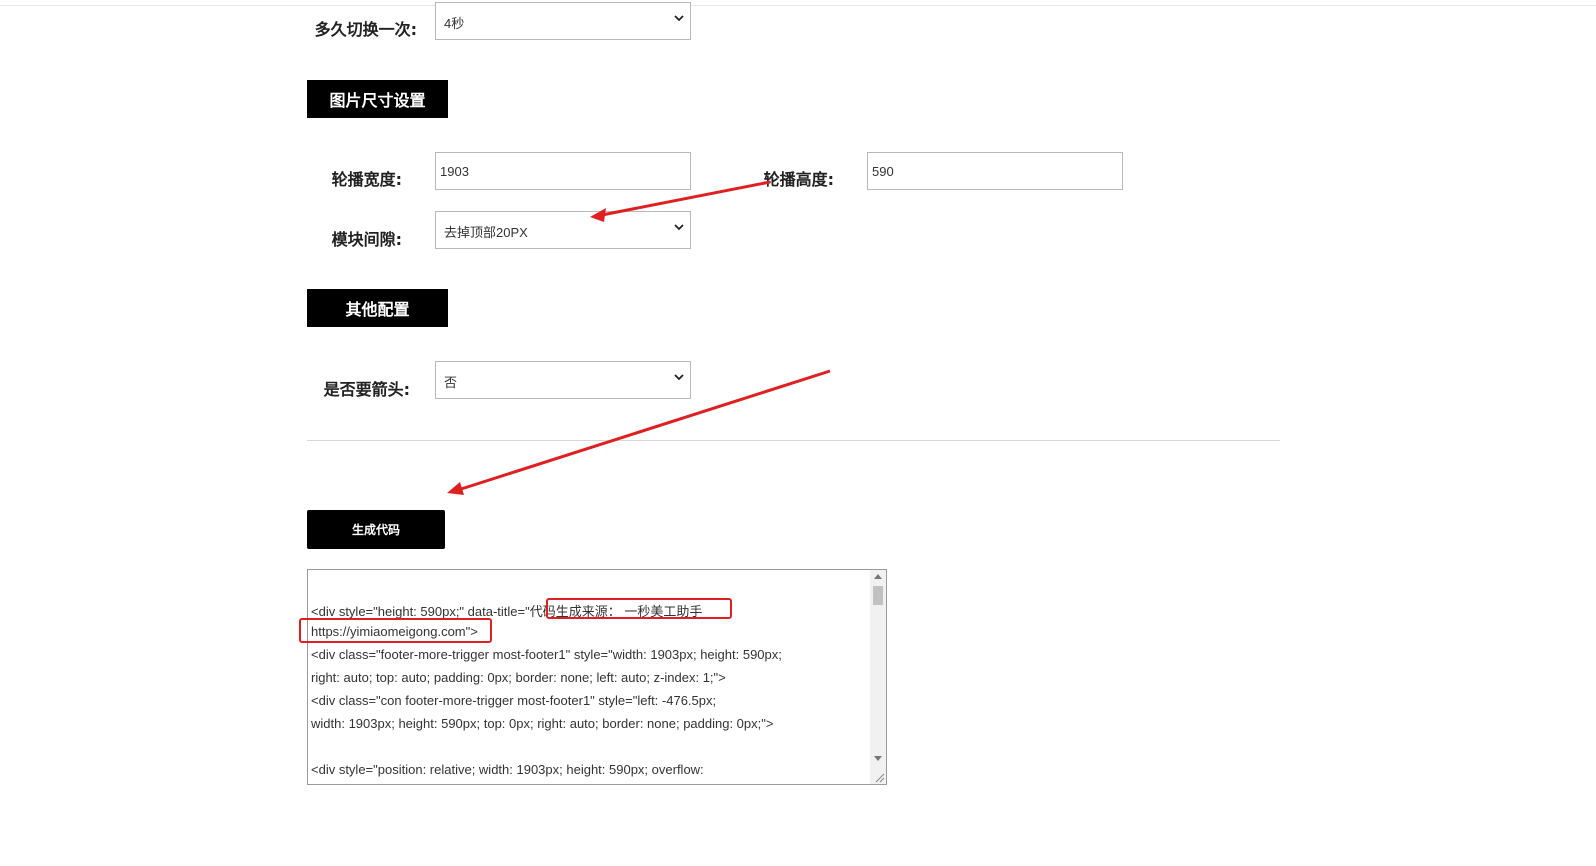 This screenshot has width=1596, height=866. What do you see at coordinates (680, 201) in the screenshot?
I see `arrow-to-gap-select` at bounding box center [680, 201].